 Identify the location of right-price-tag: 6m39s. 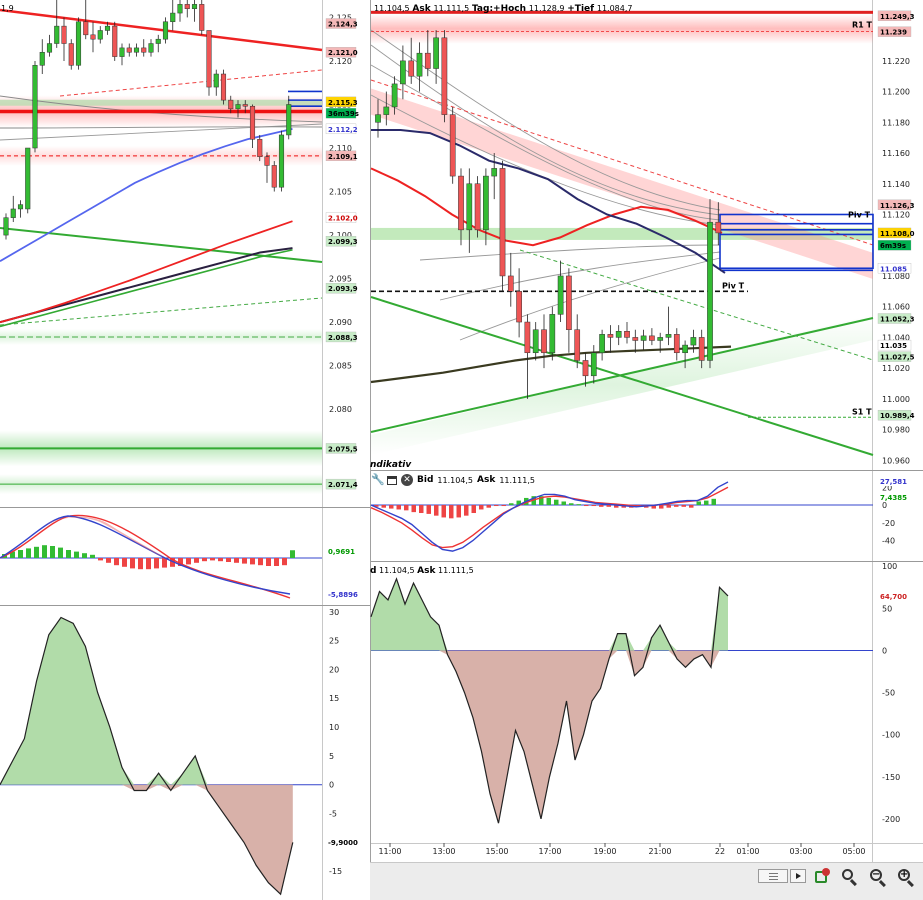
(893, 246).